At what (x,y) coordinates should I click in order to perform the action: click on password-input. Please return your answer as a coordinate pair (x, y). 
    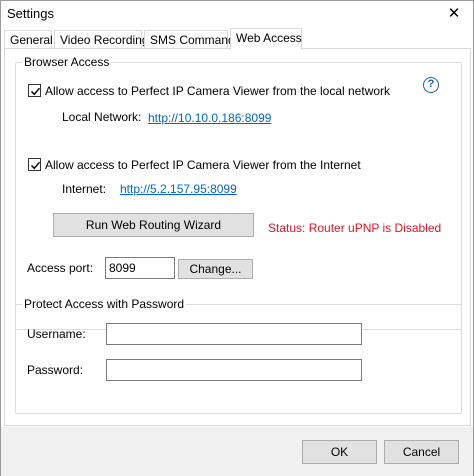
    Looking at the image, I should click on (234, 370).